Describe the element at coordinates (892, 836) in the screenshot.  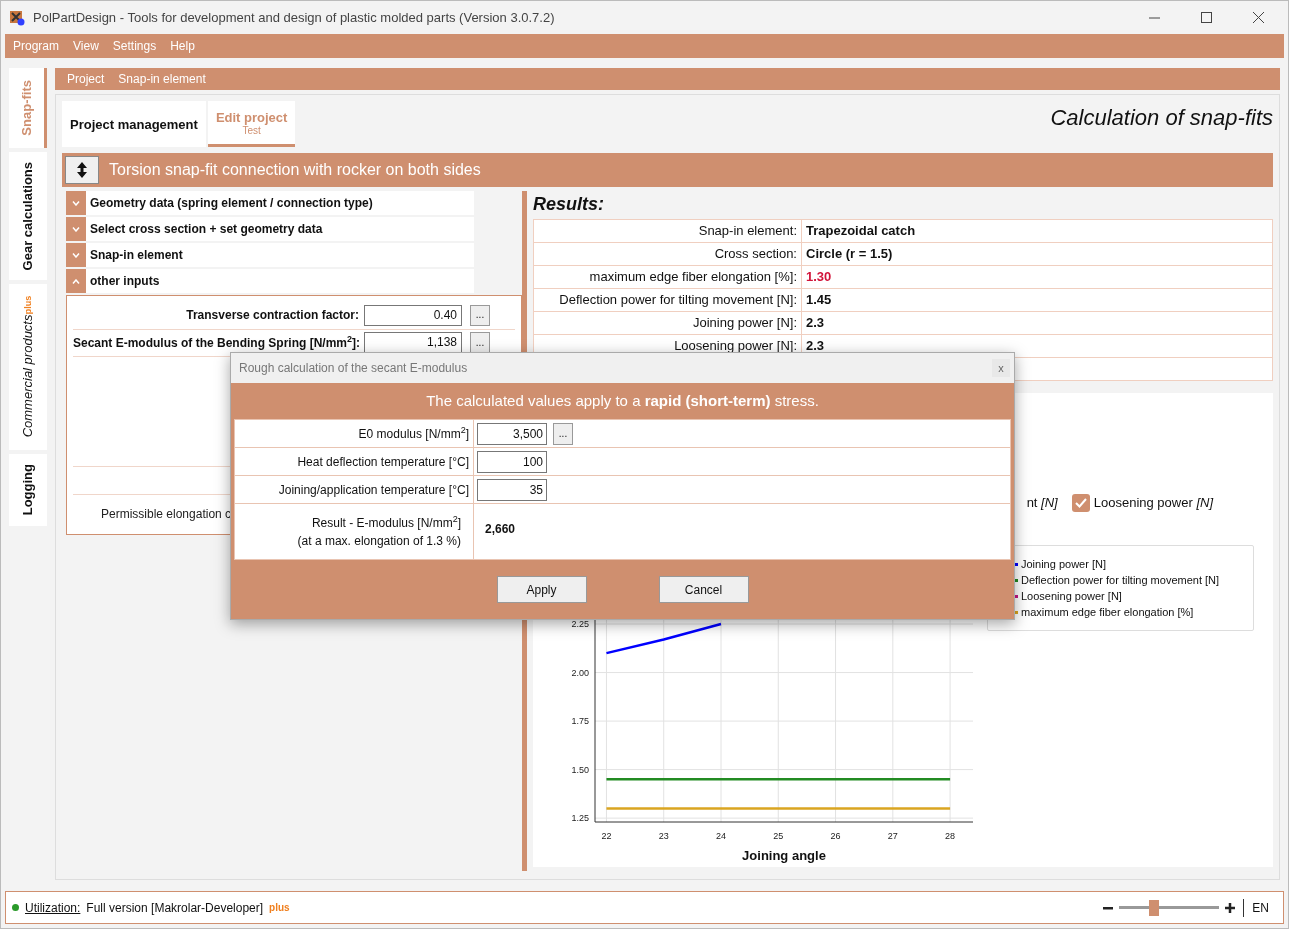
I see `x-tick-label: 27` at that location.